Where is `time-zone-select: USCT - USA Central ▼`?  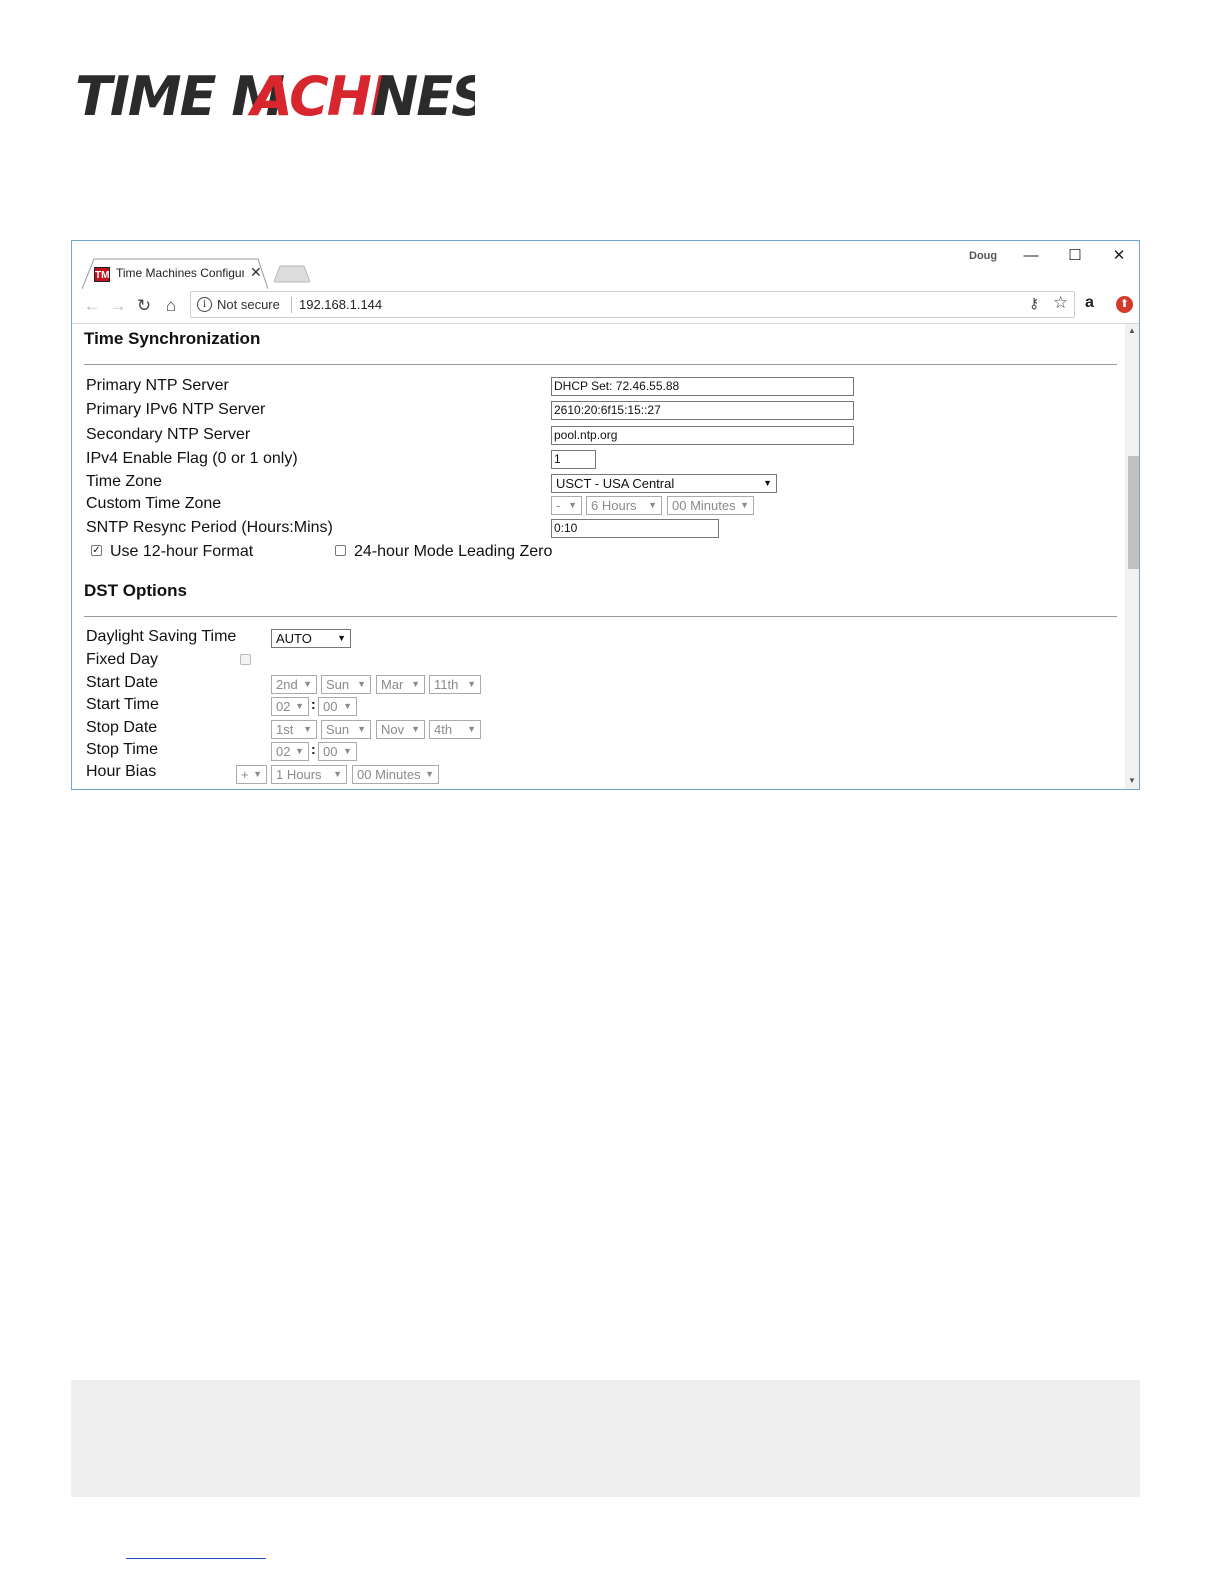
time-zone-select: USCT - USA Central ▼ is located at coordinates (664, 483).